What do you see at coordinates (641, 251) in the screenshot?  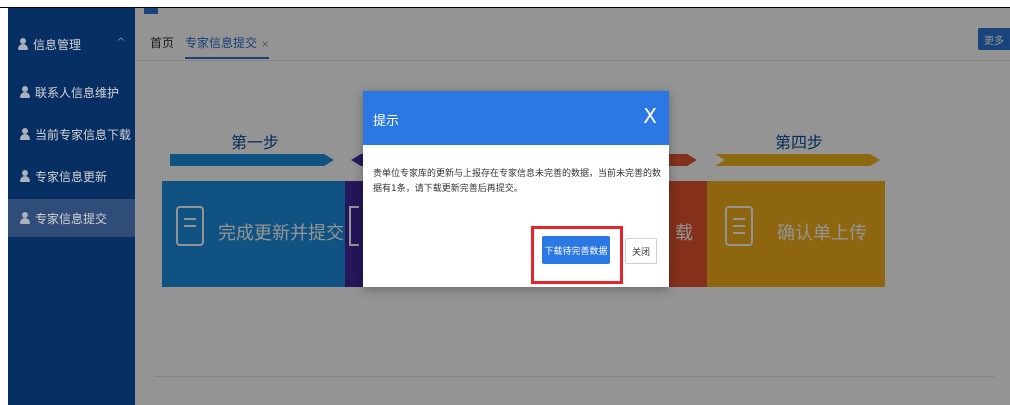 I see `close-button: 关闭` at bounding box center [641, 251].